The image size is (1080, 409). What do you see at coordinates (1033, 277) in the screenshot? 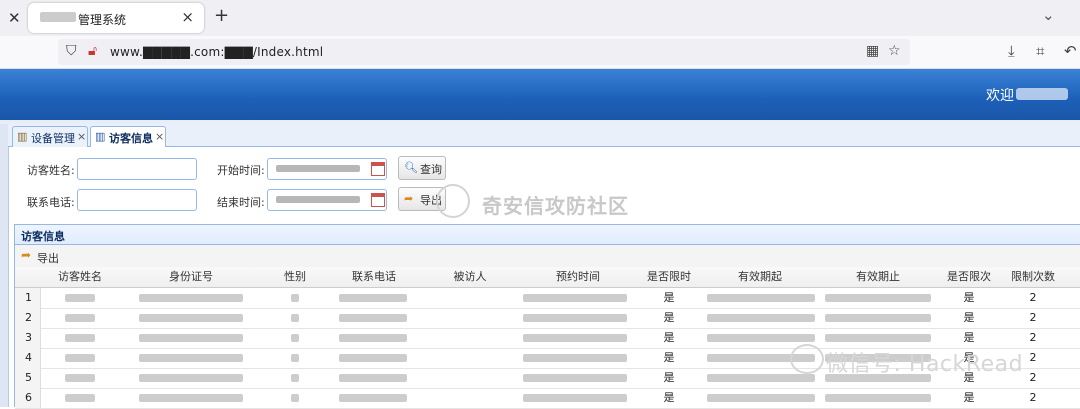
I see `column-header: 限制次数` at bounding box center [1033, 277].